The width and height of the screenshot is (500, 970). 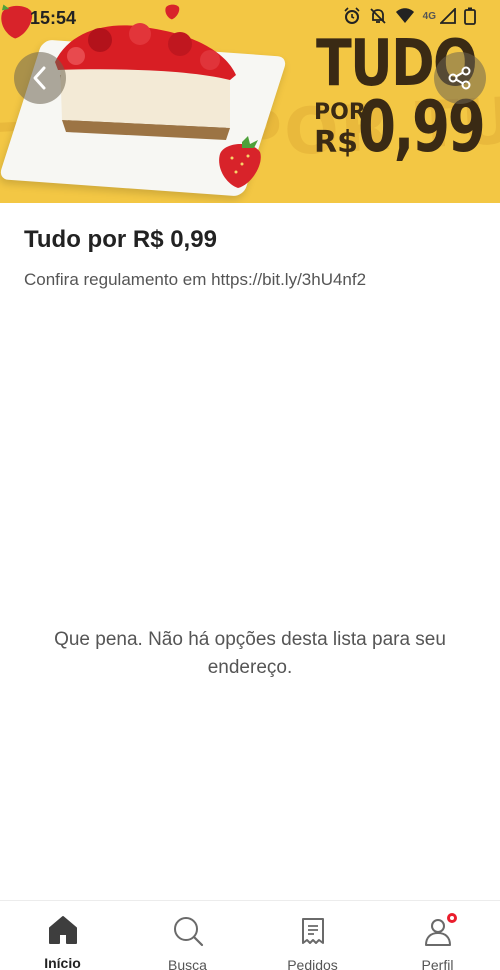 I want to click on nav-label: Perfil, so click(x=437, y=963).